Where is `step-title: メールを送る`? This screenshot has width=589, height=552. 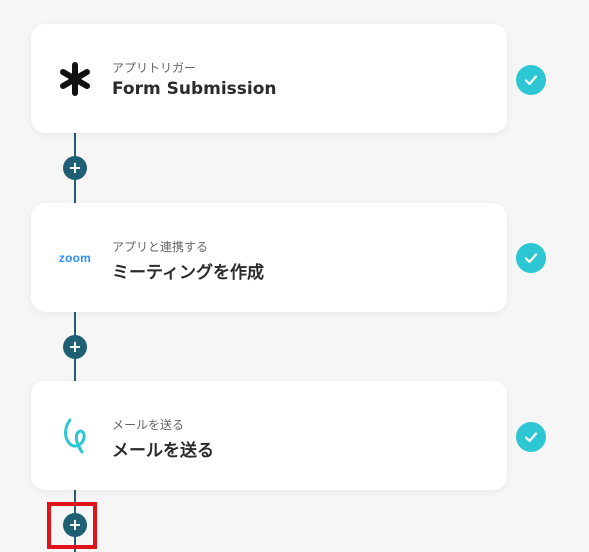 step-title: メールを送る is located at coordinates (163, 451).